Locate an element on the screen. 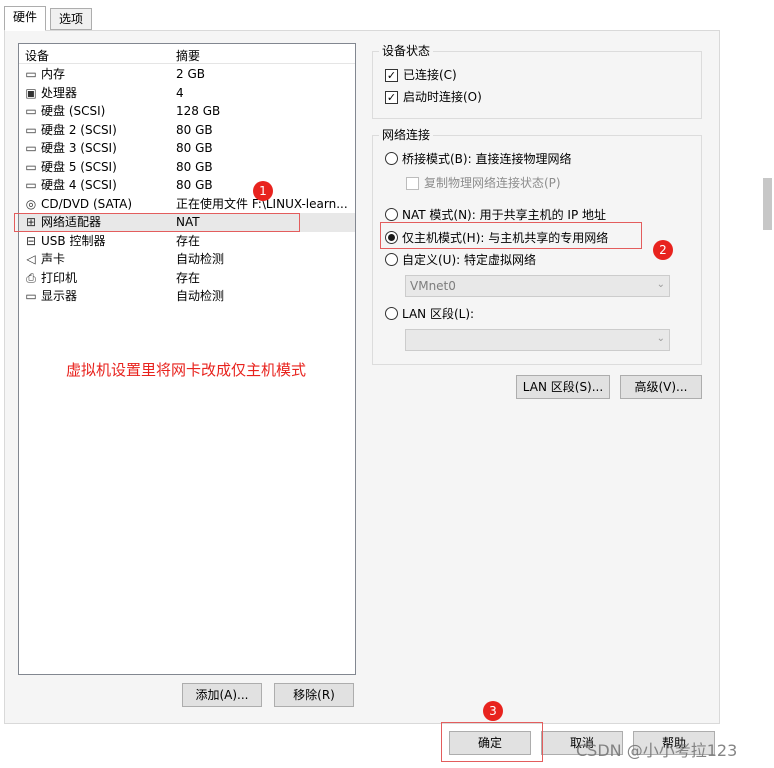 This screenshot has width=774, height=768. lan-segment-label: LAN 区段(L): is located at coordinates (438, 314).